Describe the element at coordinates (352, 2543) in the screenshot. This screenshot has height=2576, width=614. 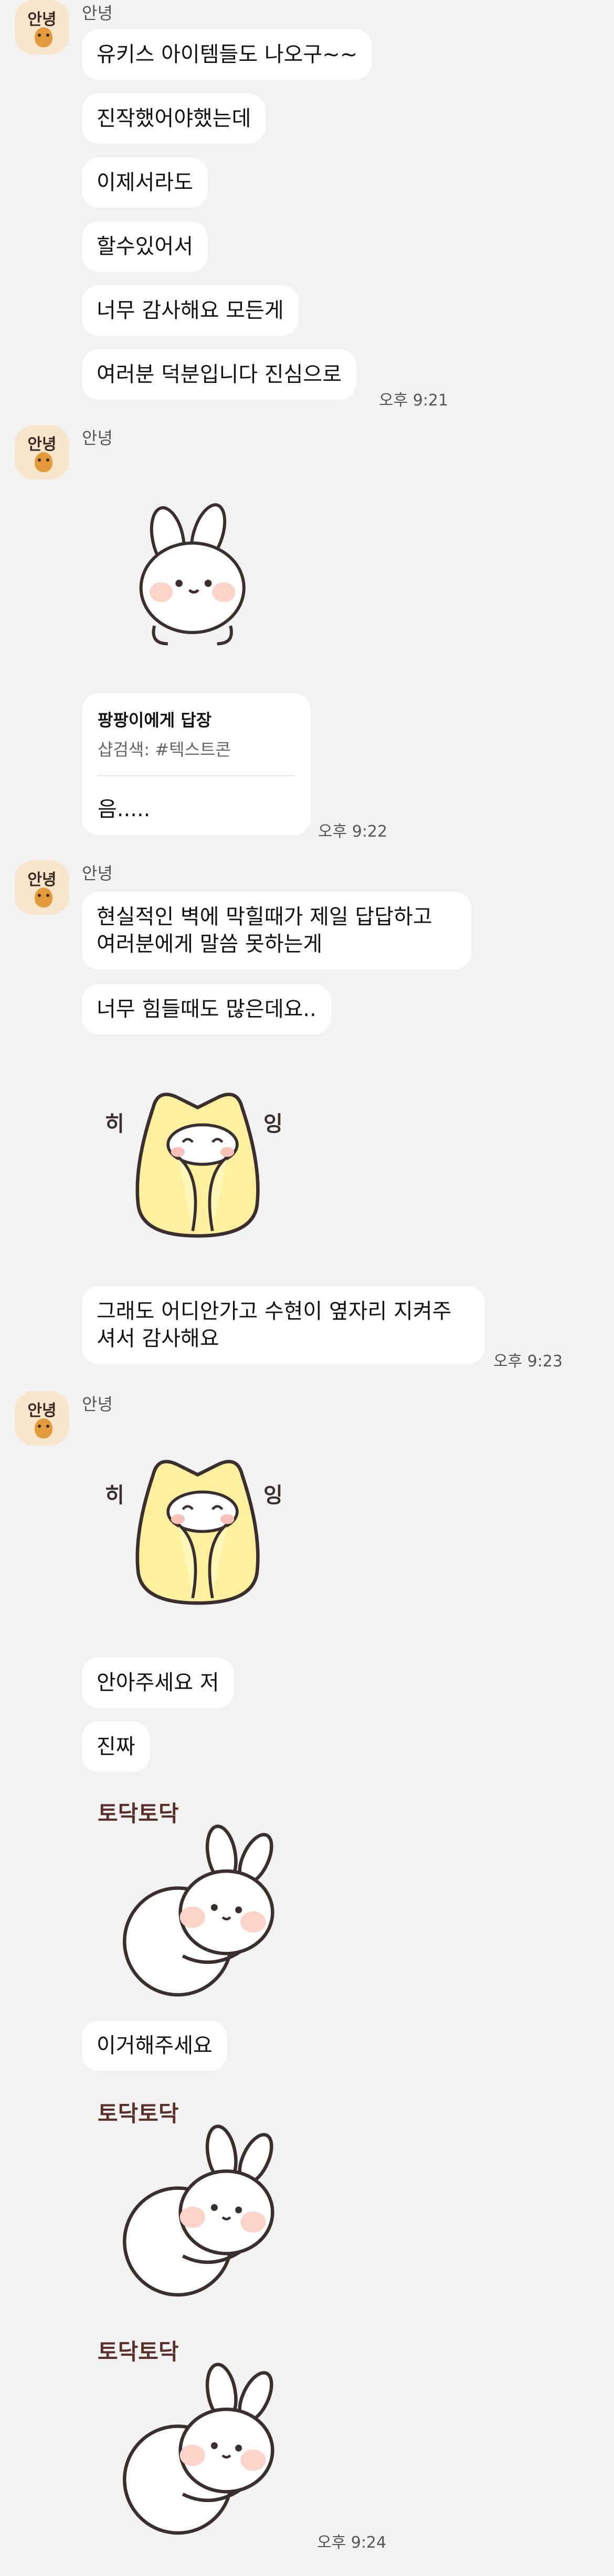
I see `timestamp: 오후 9:24` at that location.